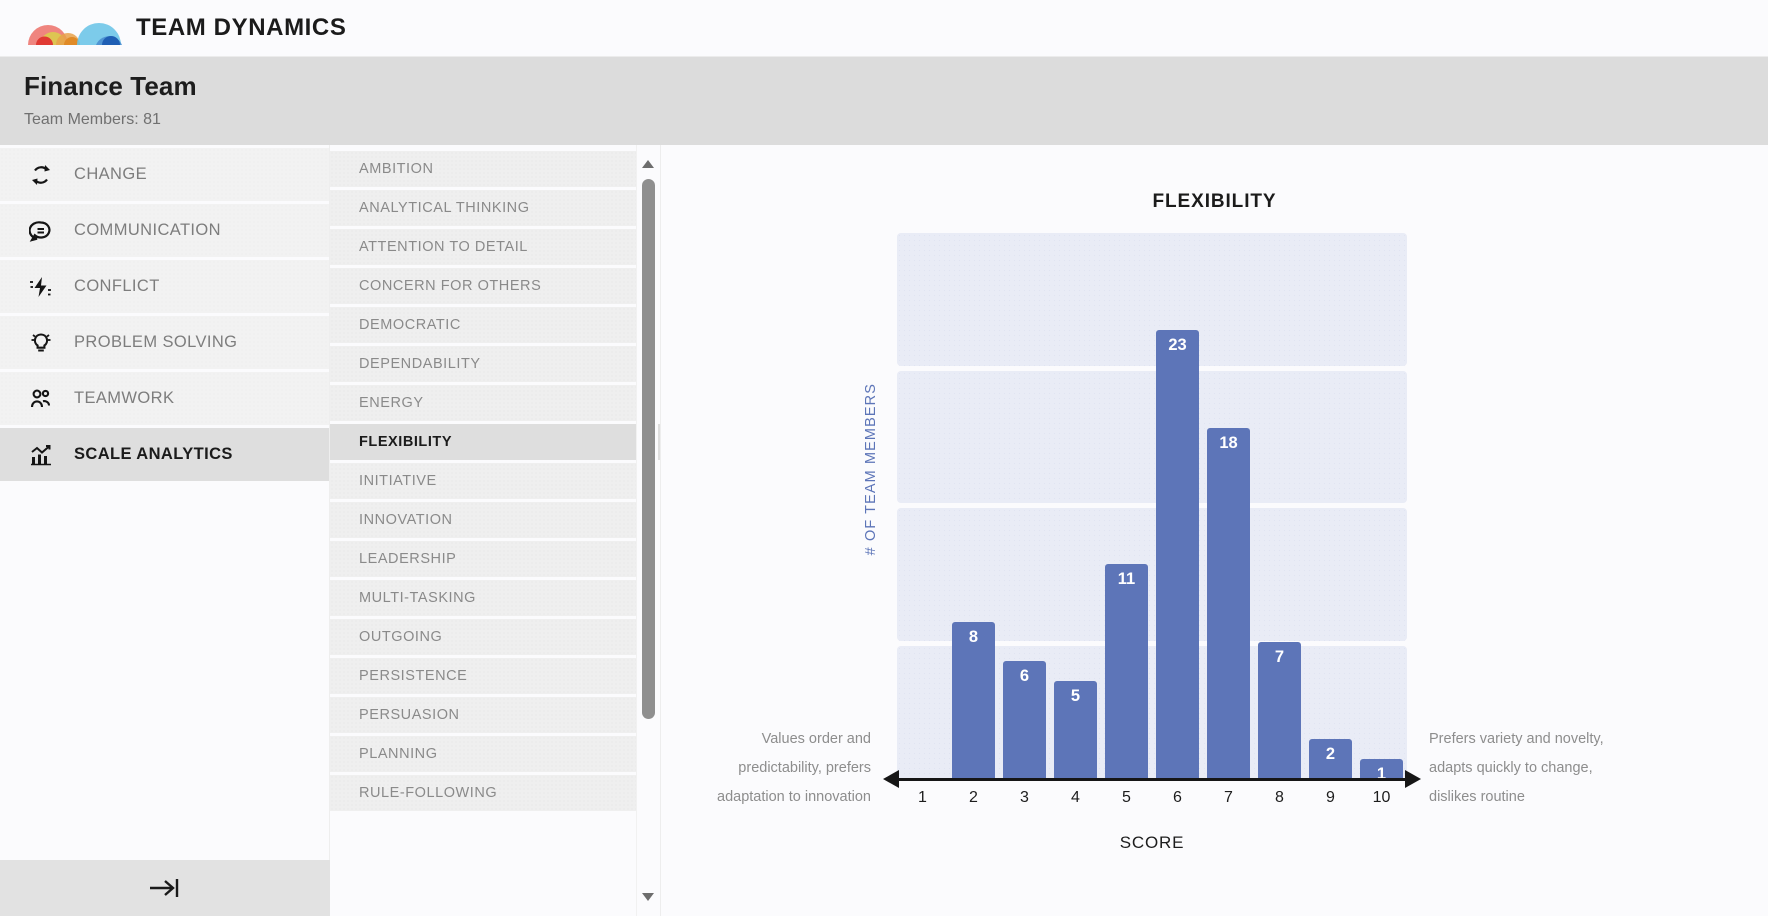 This screenshot has width=1768, height=916. I want to click on collapse-sidebar-button, so click(165, 888).